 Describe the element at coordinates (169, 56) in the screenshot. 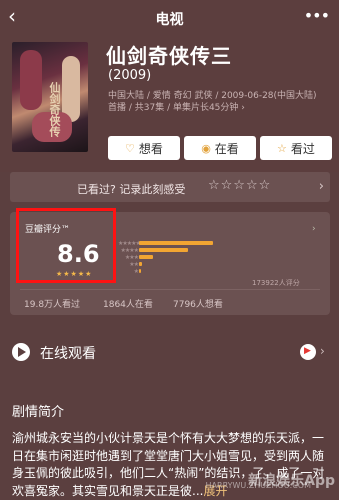

I see `show-title: 仙剑奇侠传三` at that location.